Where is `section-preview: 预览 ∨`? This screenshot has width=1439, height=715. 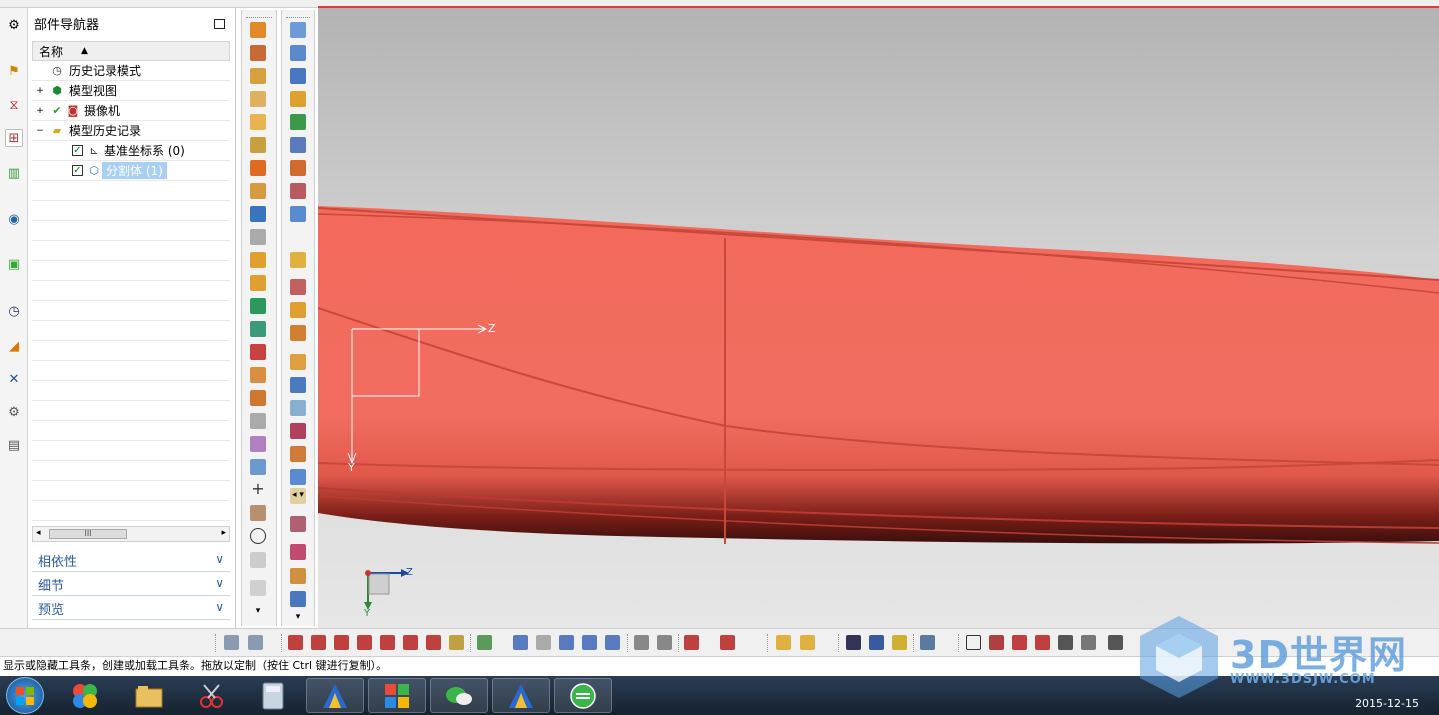
section-preview: 预览 ∨ is located at coordinates (131, 609).